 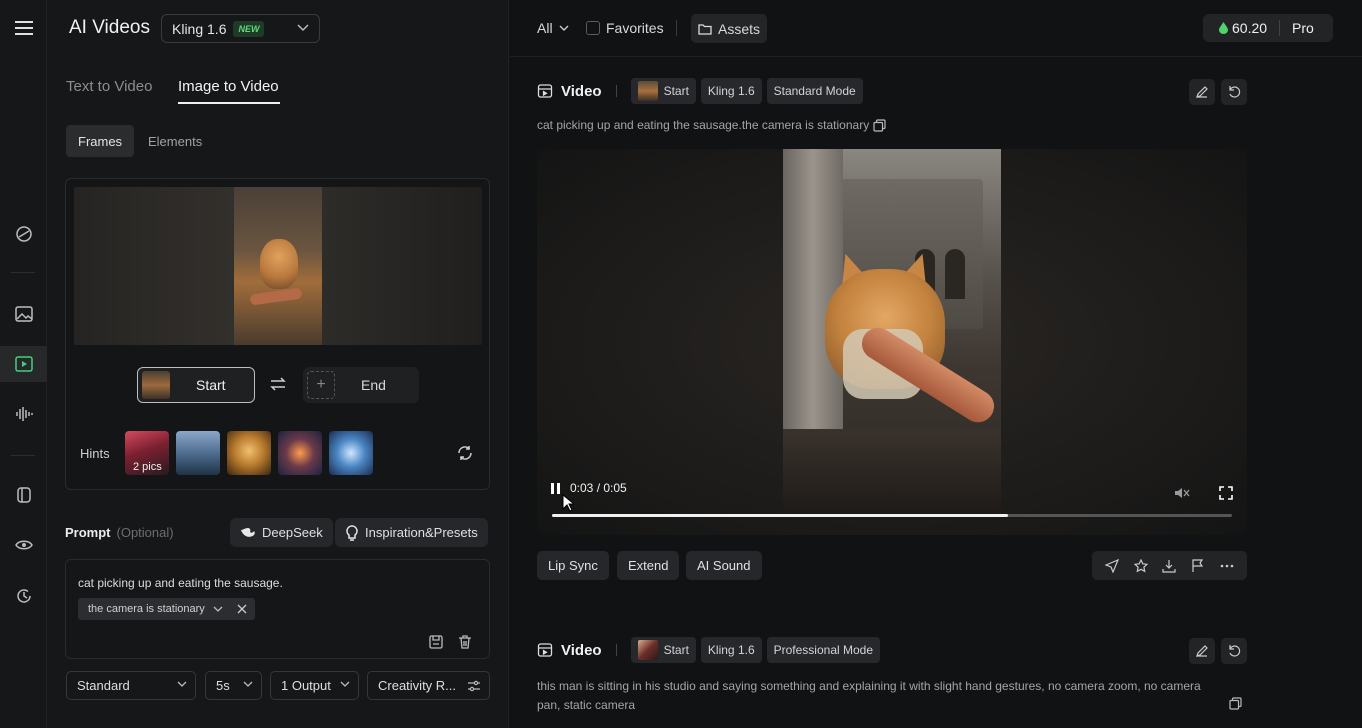 I want to click on end-frame-button: + End, so click(x=361, y=385).